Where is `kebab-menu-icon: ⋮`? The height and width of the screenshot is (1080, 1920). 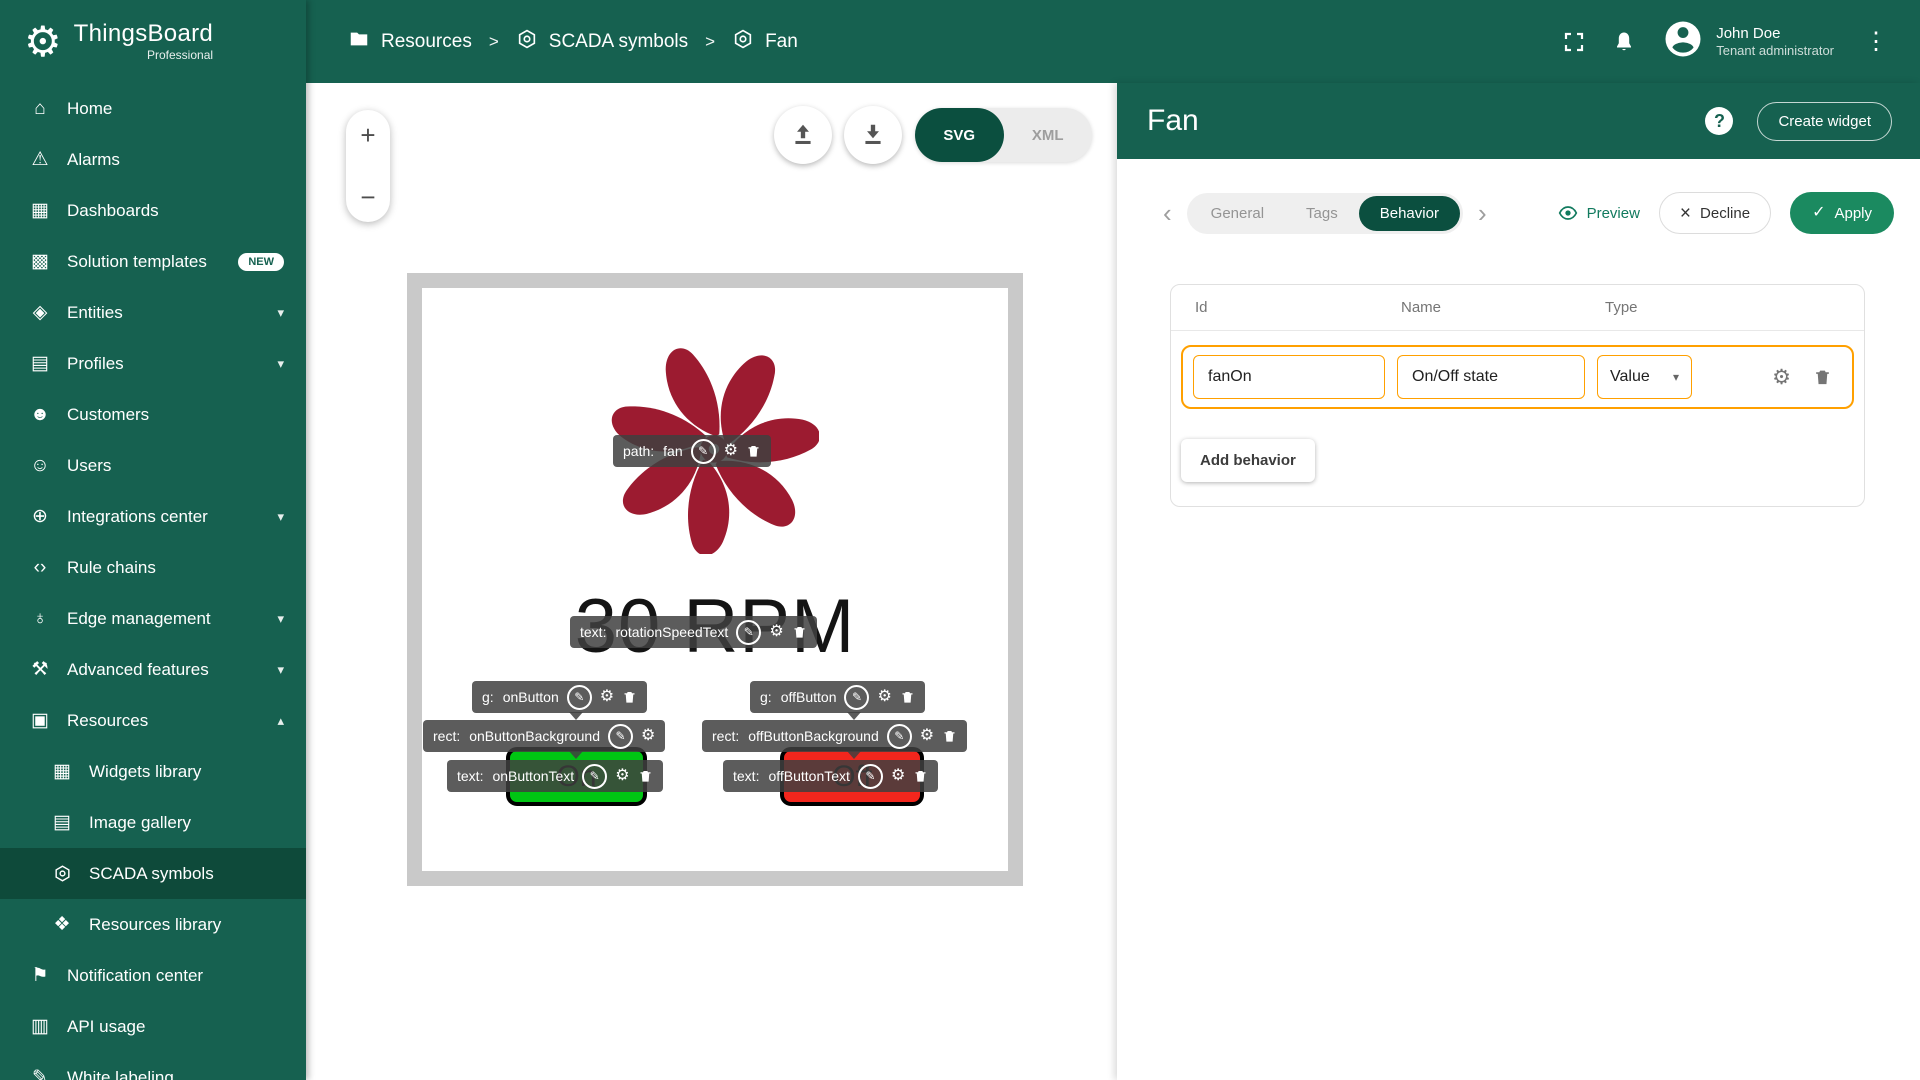
kebab-menu-icon: ⋮ is located at coordinates (1876, 41).